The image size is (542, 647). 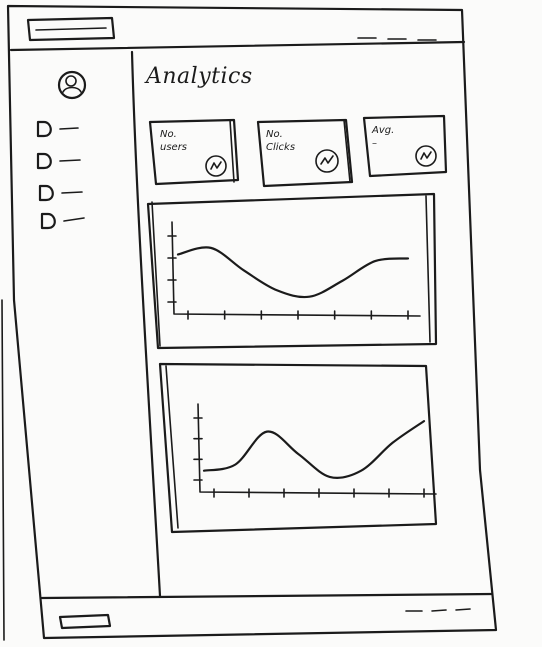 I want to click on footer-button, so click(x=86, y=621).